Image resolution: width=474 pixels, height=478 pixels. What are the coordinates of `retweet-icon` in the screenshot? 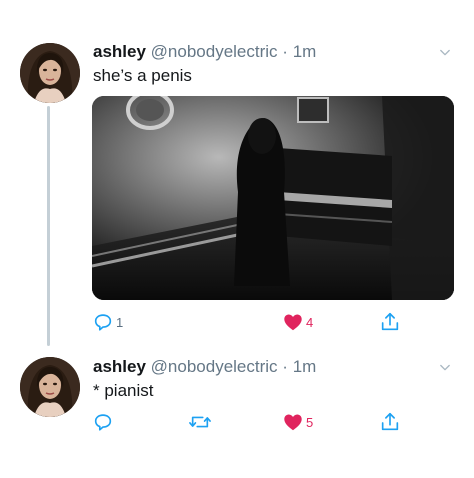 It's located at (200, 422).